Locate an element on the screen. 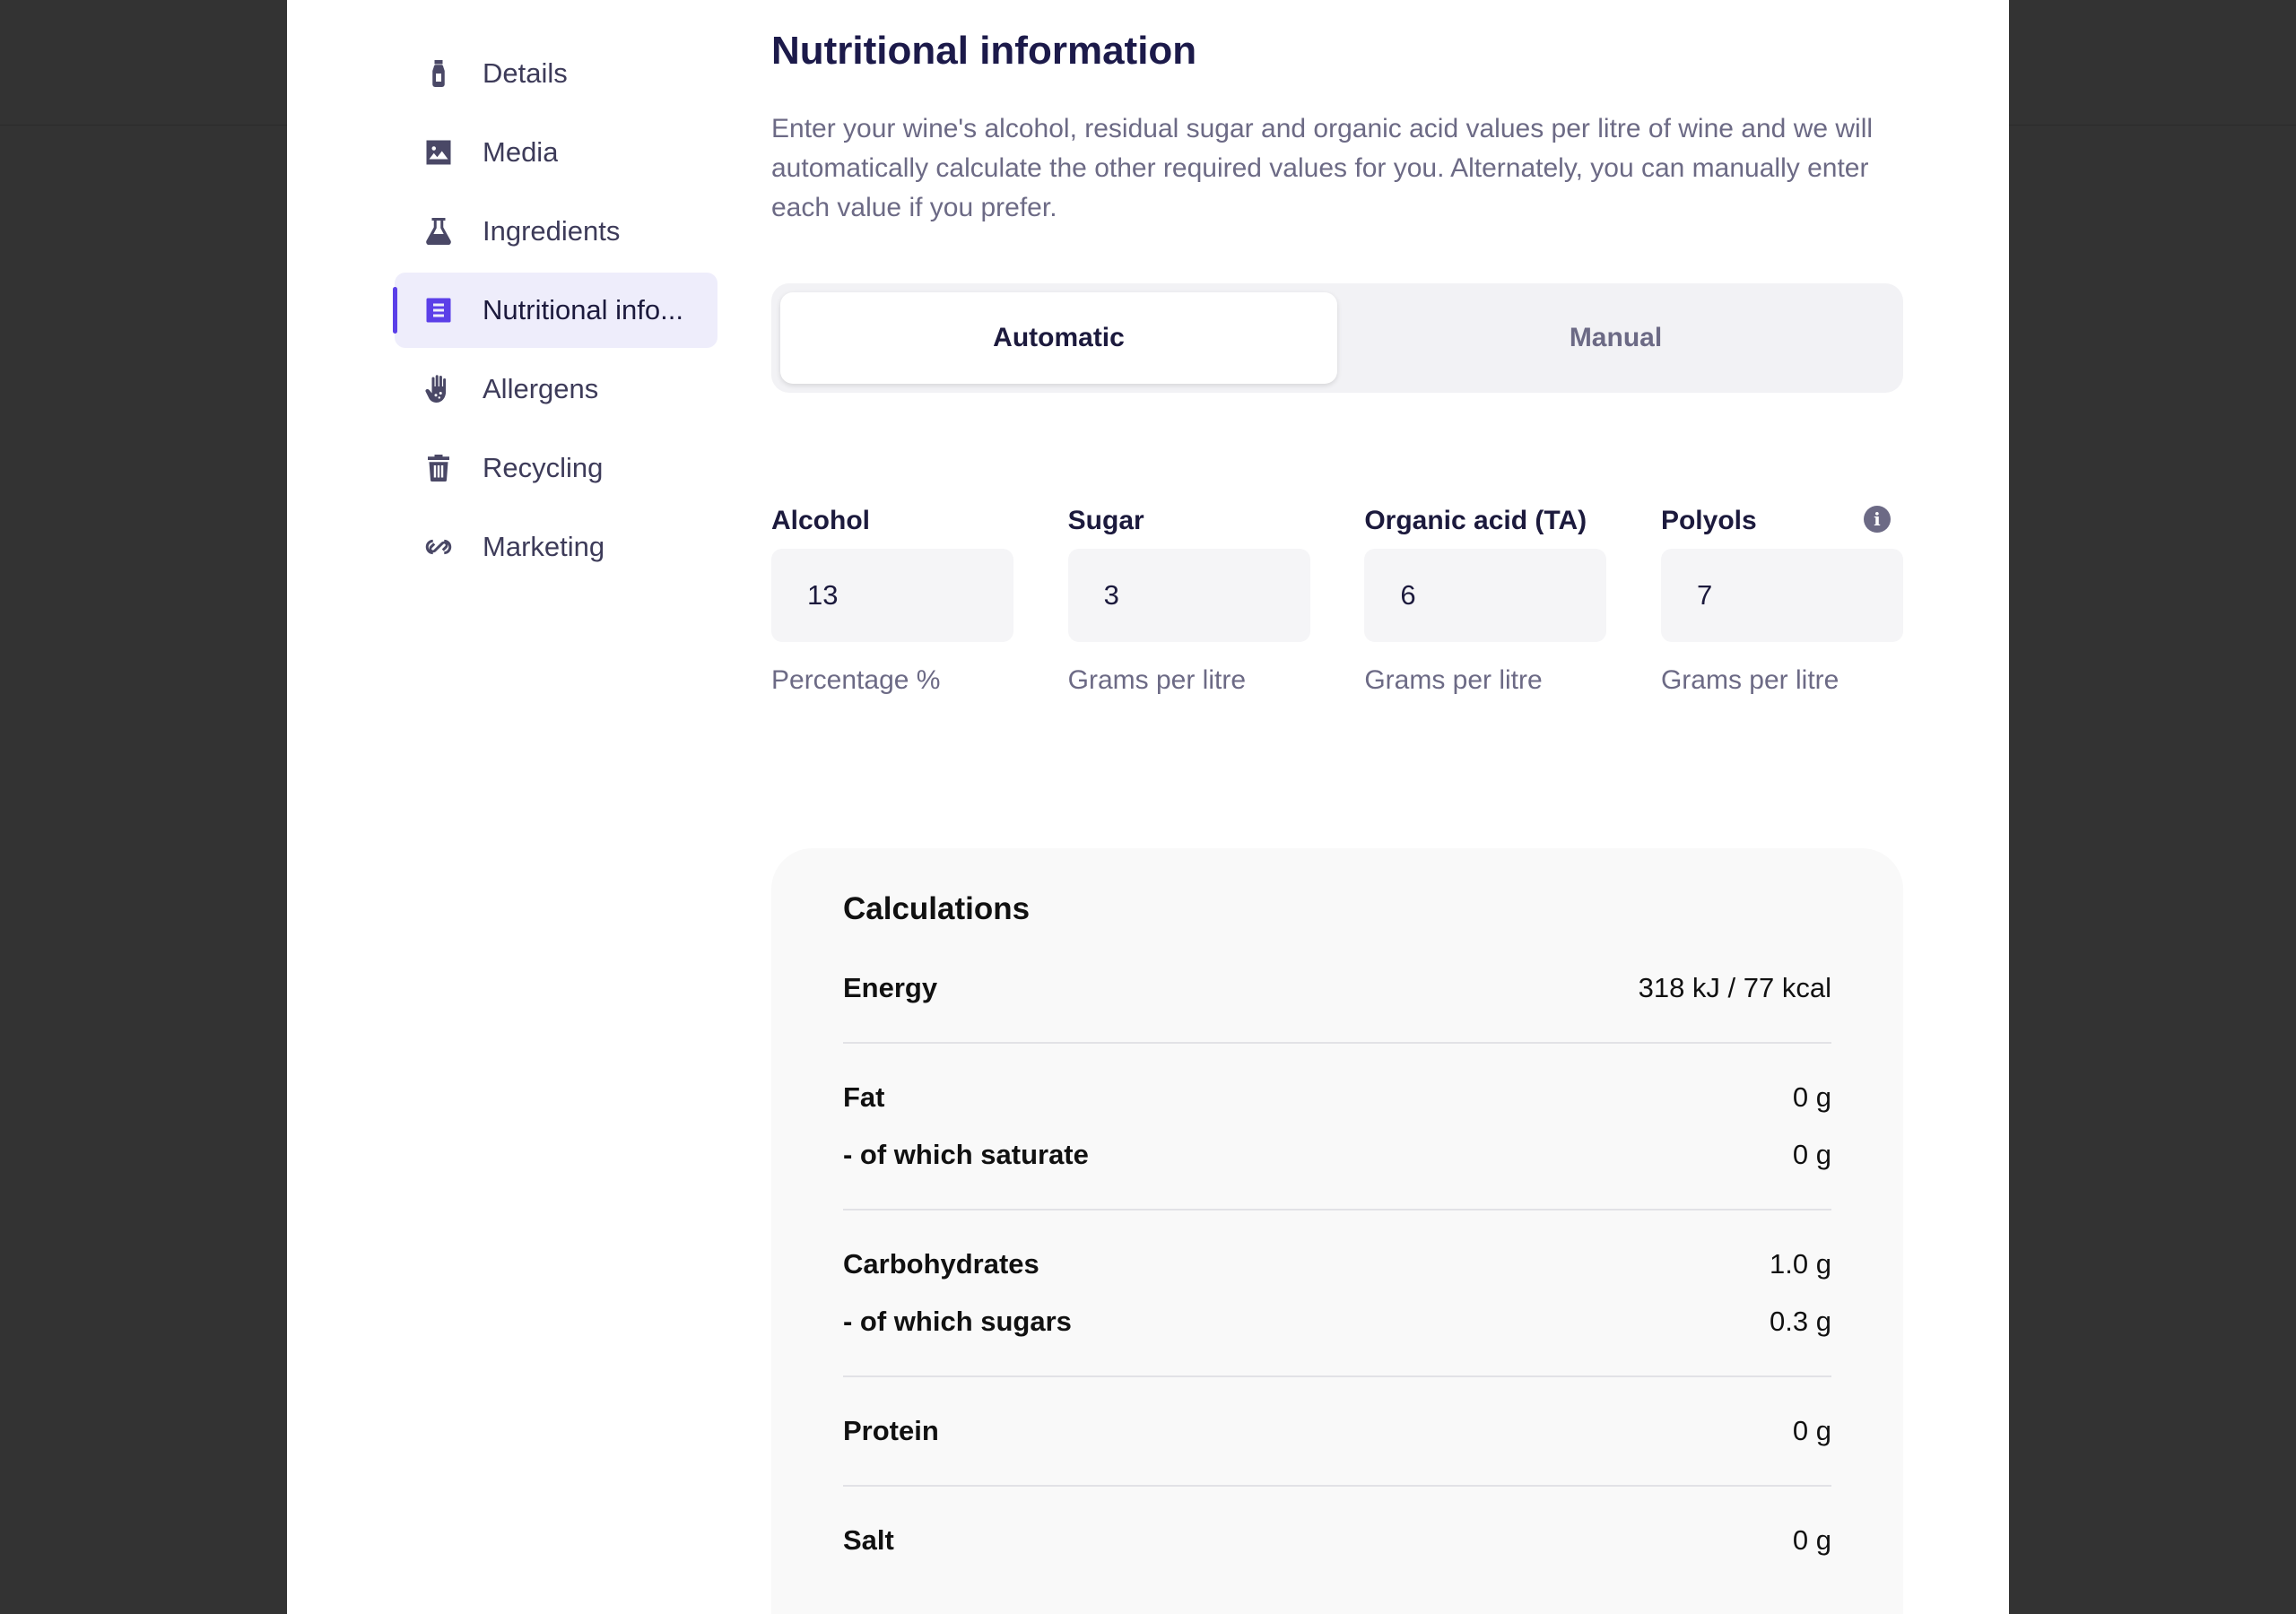 Image resolution: width=2296 pixels, height=1614 pixels. calc-row: Fat 0 g is located at coordinates (1337, 1097).